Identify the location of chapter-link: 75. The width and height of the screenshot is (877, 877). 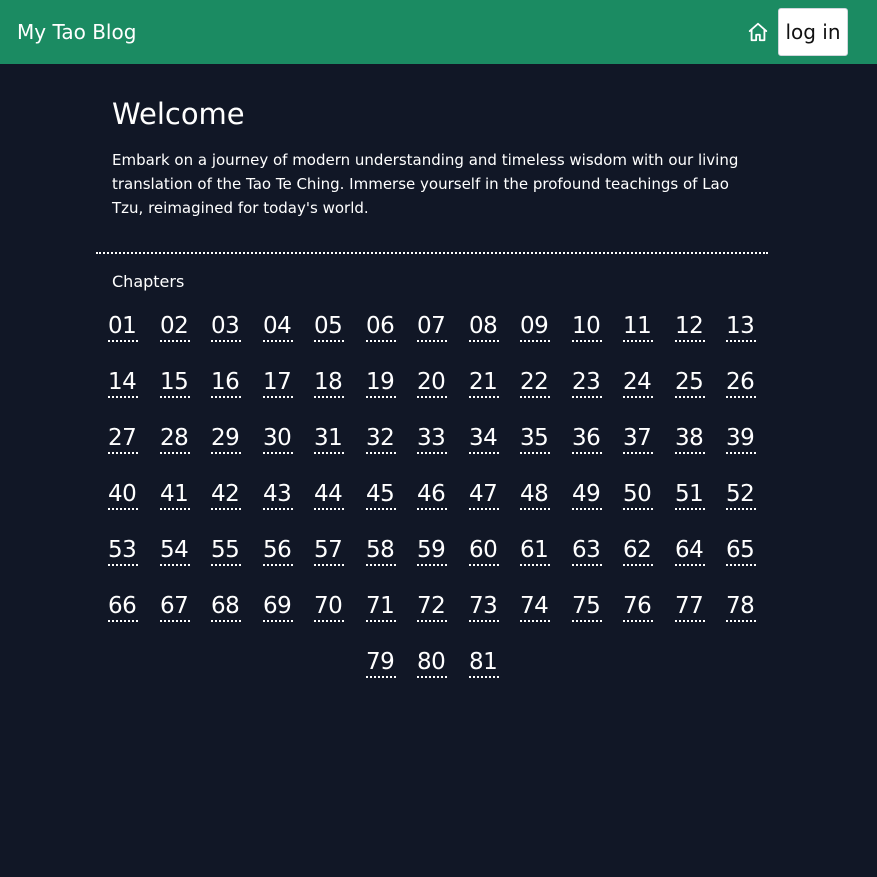
(587, 606).